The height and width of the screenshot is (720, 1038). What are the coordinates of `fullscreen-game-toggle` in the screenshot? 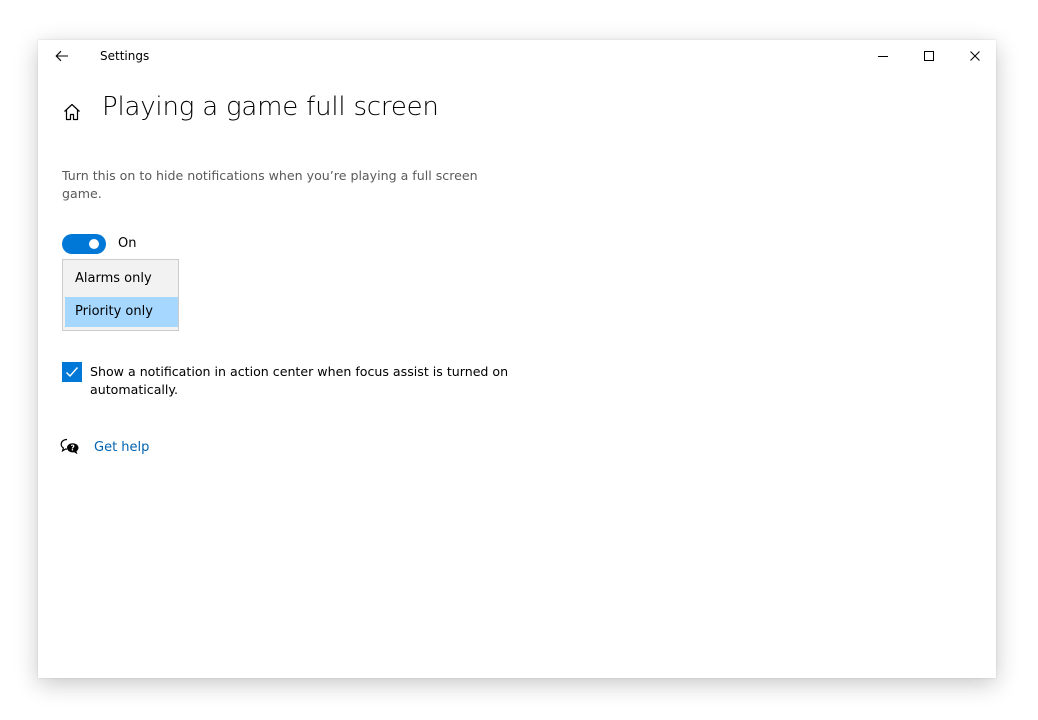 It's located at (84, 244).